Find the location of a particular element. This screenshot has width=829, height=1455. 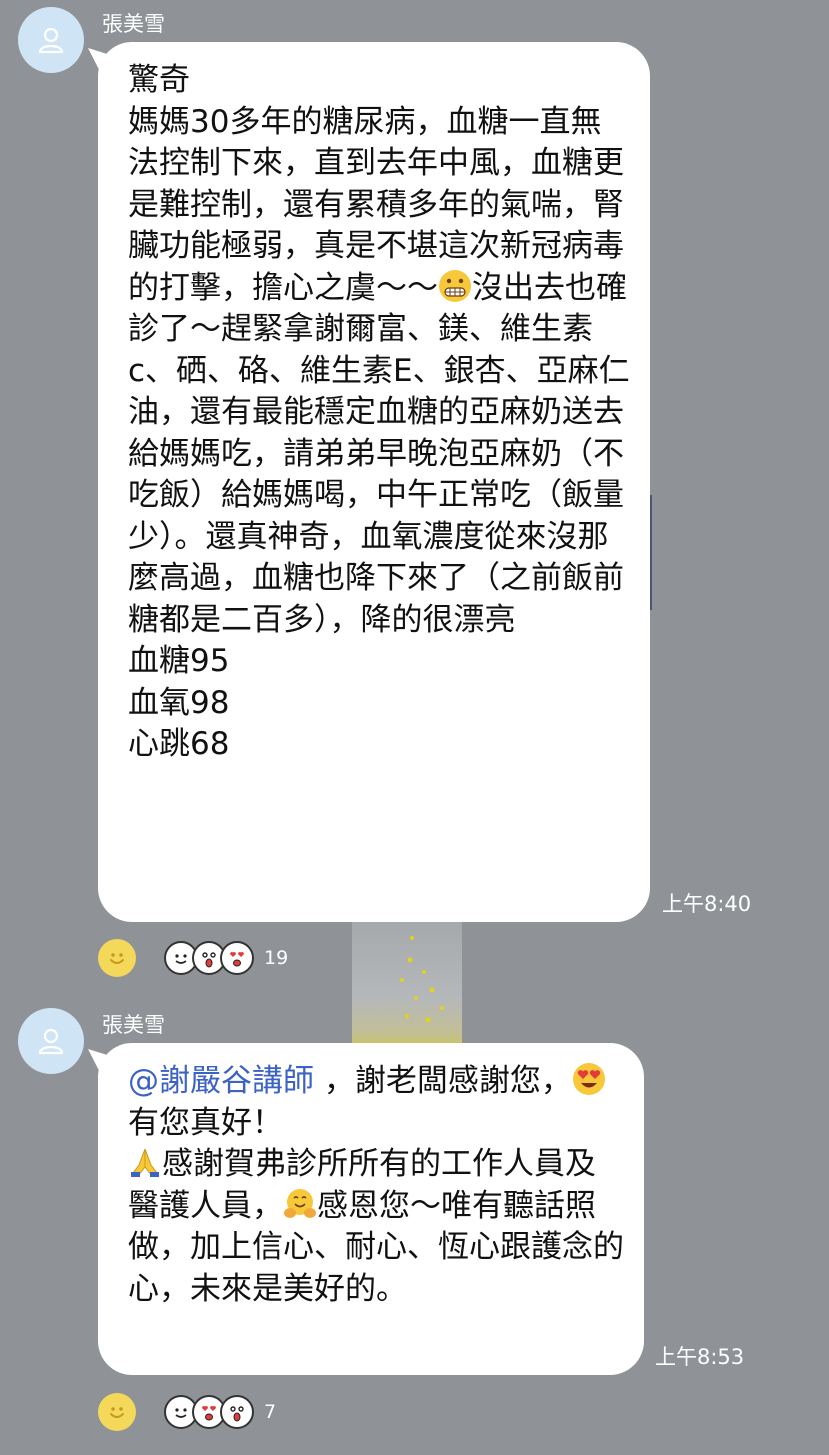

reaction-count: 7 is located at coordinates (270, 1412).